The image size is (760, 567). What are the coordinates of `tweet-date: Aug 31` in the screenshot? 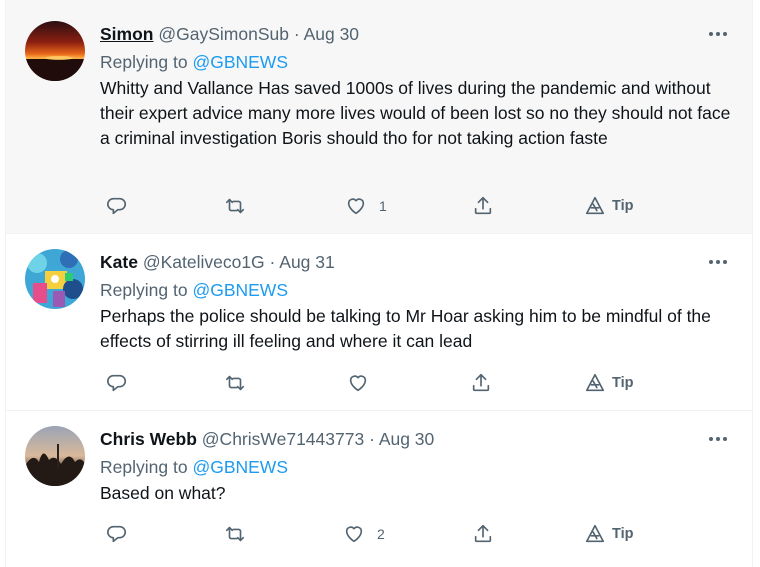 It's located at (306, 262).